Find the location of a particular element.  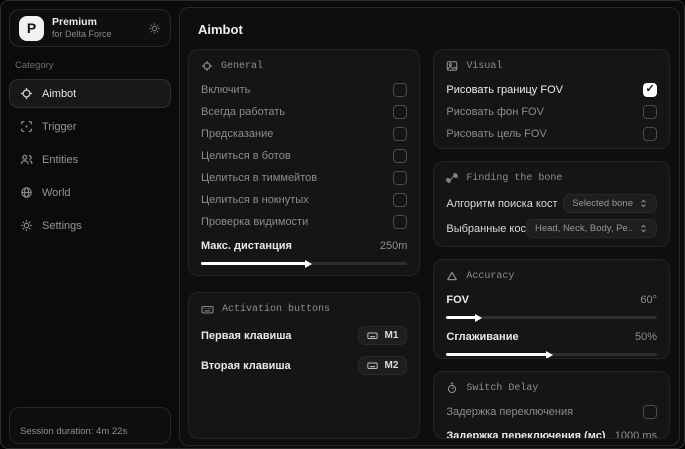

sidebar-item-aimbot: Aimbot is located at coordinates (90, 93).